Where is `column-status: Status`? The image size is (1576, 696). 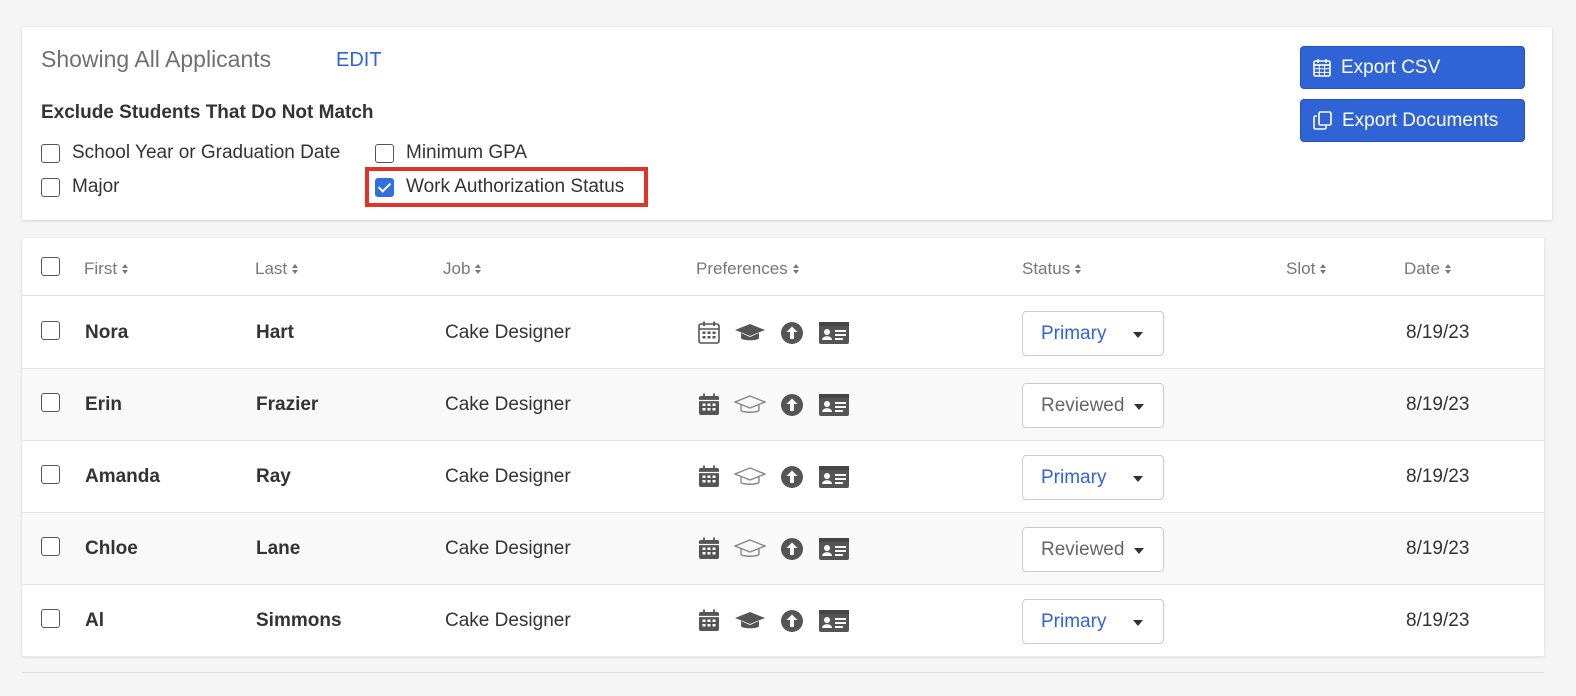
column-status: Status is located at coordinates (1052, 269).